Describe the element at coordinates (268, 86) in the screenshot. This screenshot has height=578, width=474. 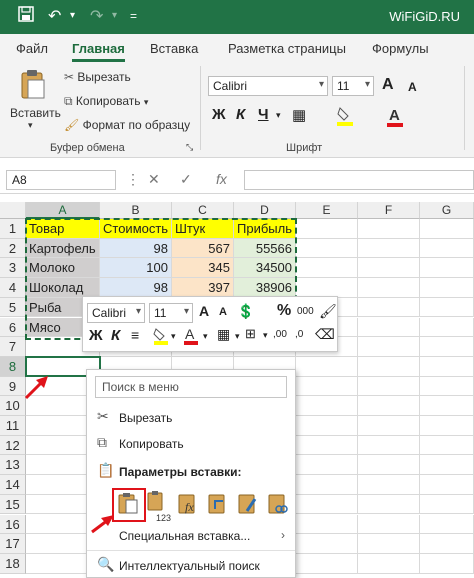
I see `font-name-select: Calibri ▾` at that location.